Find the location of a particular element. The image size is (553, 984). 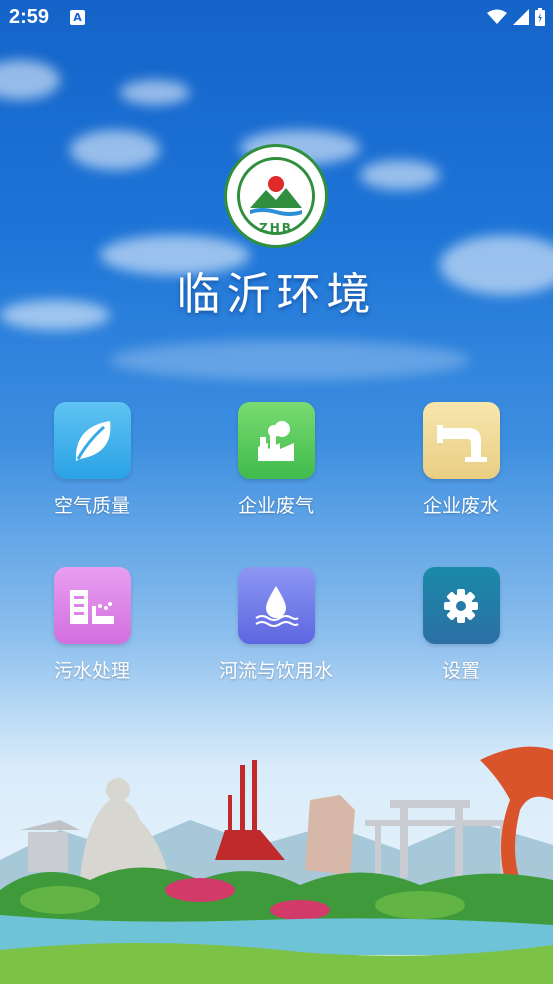

menu-sewage-treatment: 污水处理 is located at coordinates (92, 625).